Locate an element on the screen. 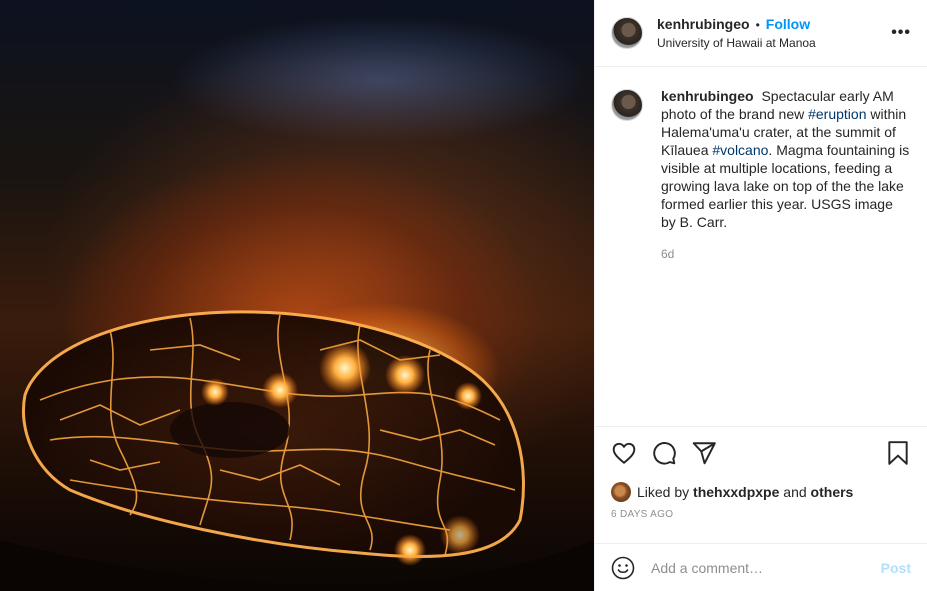 The width and height of the screenshot is (927, 591). bookmark-icon is located at coordinates (898, 453).